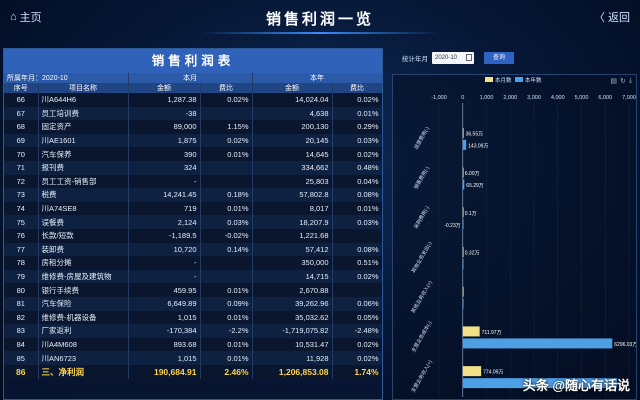 The width and height of the screenshot is (640, 400). I want to click on x-tick-label: 0, so click(462, 98).